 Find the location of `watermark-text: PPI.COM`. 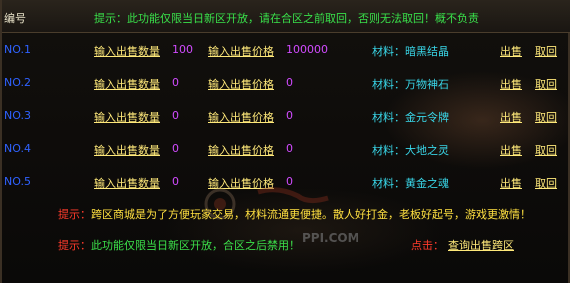

watermark-text: PPI.COM is located at coordinates (330, 238).